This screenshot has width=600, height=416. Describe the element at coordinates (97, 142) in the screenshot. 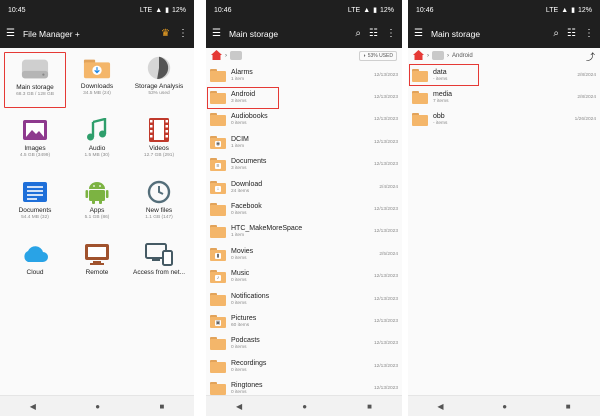

I see `tile-audio: Audio 1.5 MB (30)` at that location.